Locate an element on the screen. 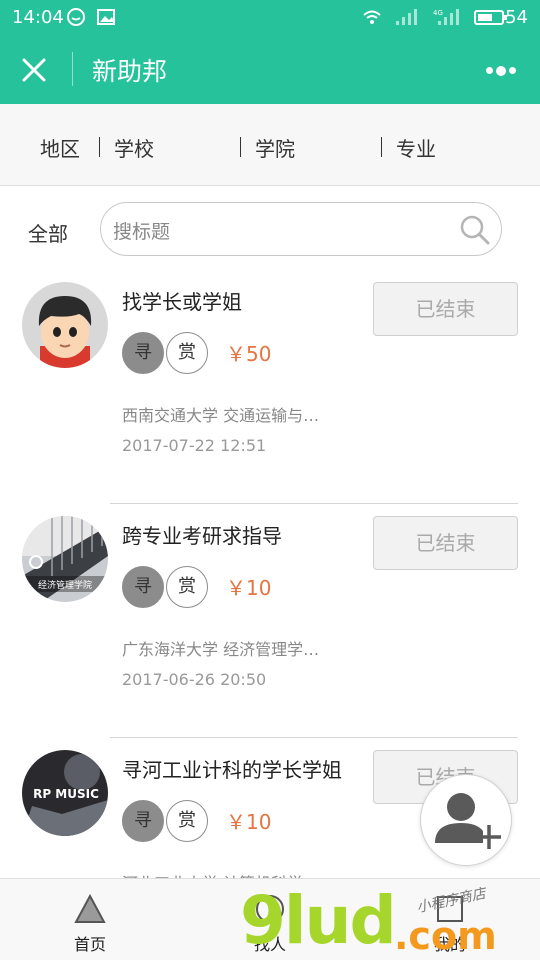  nav-find-person: 找人 is located at coordinates (270, 919).